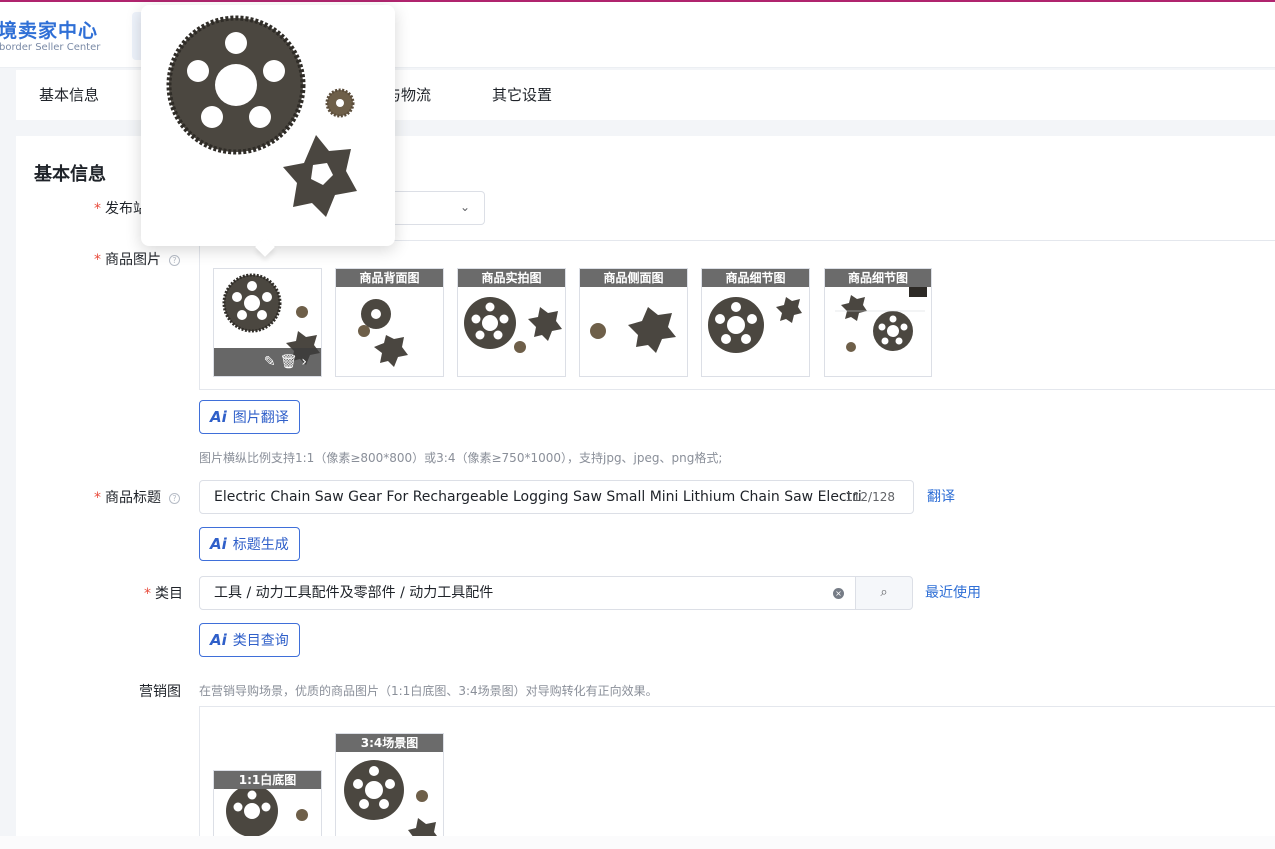 This screenshot has width=1275, height=849. Describe the element at coordinates (249, 544) in the screenshot. I see `title-generate-button: Ai 标题生成` at that location.